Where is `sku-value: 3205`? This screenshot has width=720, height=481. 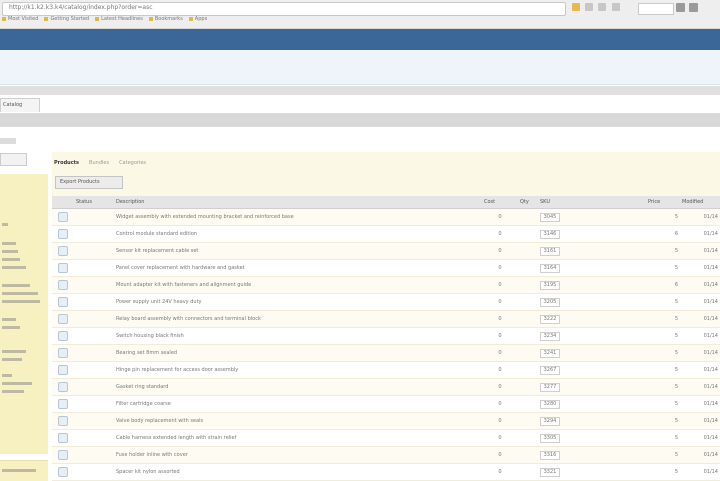 sku-value: 3205 is located at coordinates (550, 302).